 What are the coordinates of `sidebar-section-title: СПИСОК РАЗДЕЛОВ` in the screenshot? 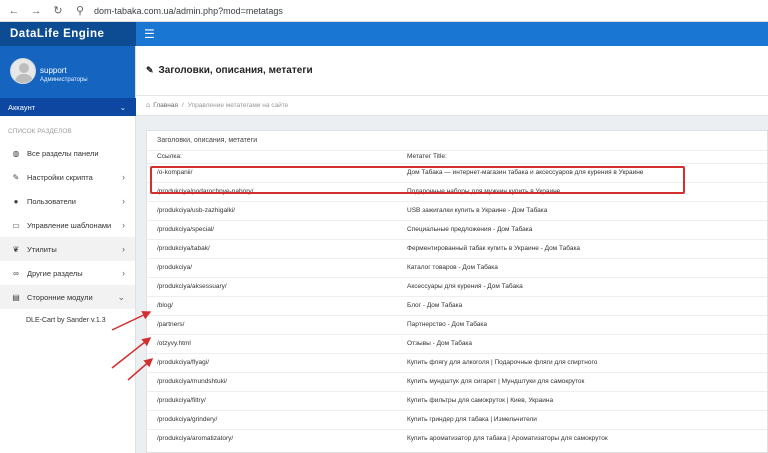 It's located at (40, 131).